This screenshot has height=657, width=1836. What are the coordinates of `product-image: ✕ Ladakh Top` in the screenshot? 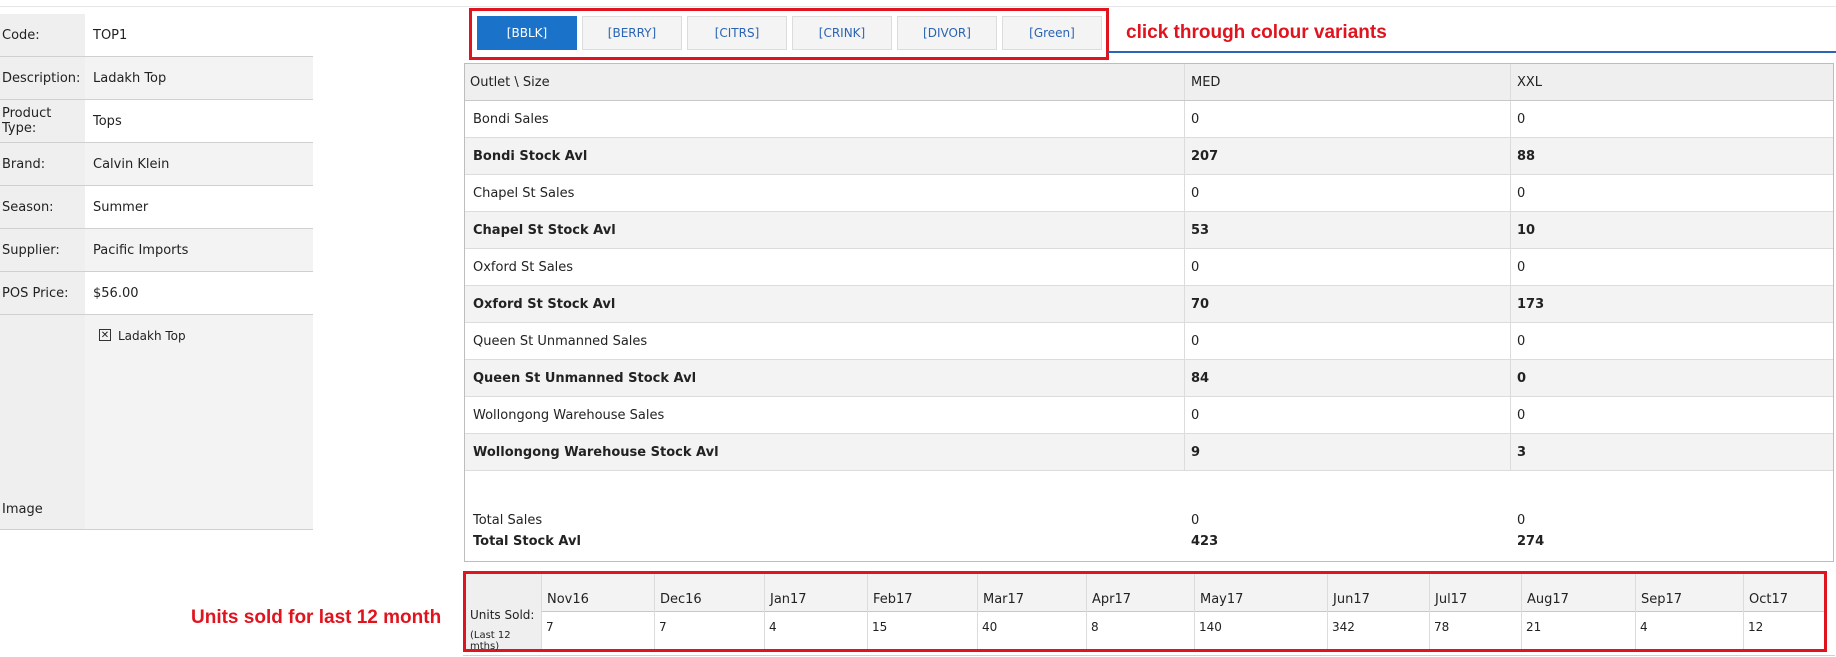 It's located at (199, 422).